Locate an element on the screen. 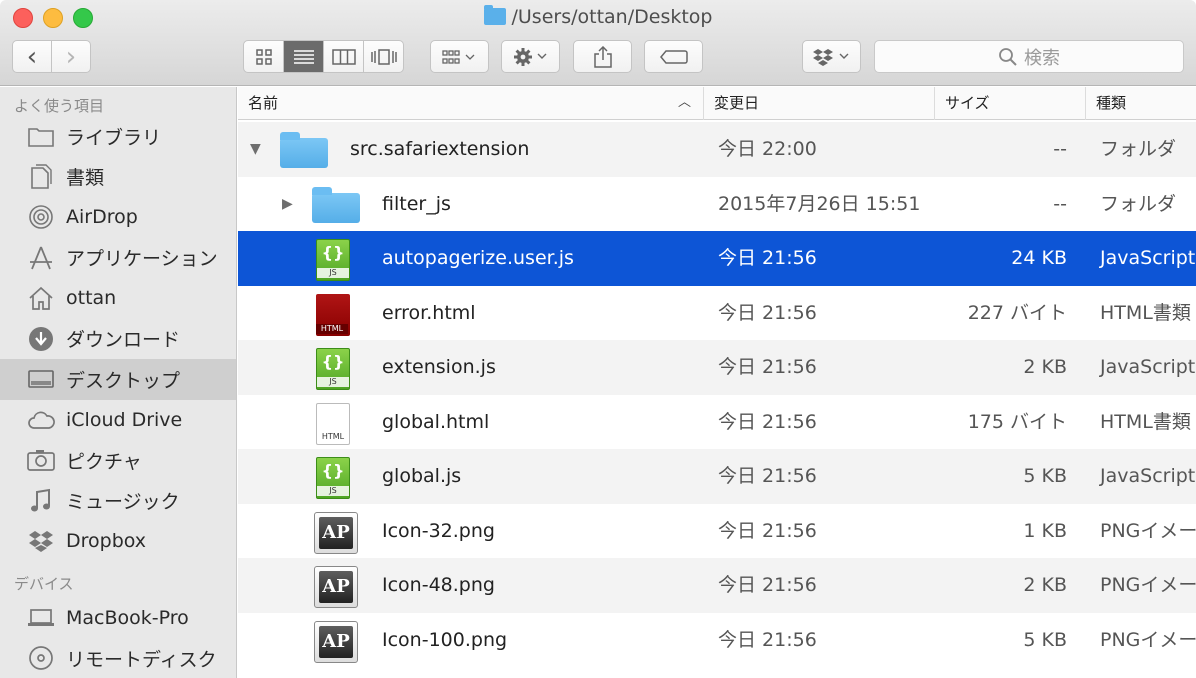 The width and height of the screenshot is (1196, 678). arrange-button is located at coordinates (459, 56).